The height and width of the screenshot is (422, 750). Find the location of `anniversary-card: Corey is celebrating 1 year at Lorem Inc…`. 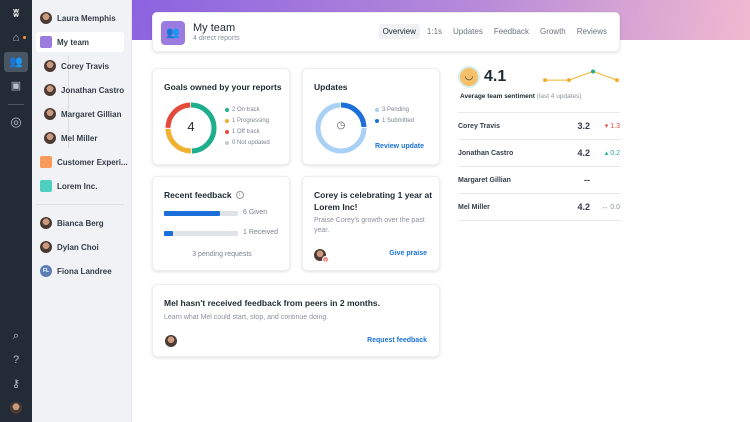

anniversary-card: Corey is celebrating 1 year at Lorem Inc… is located at coordinates (371, 223).